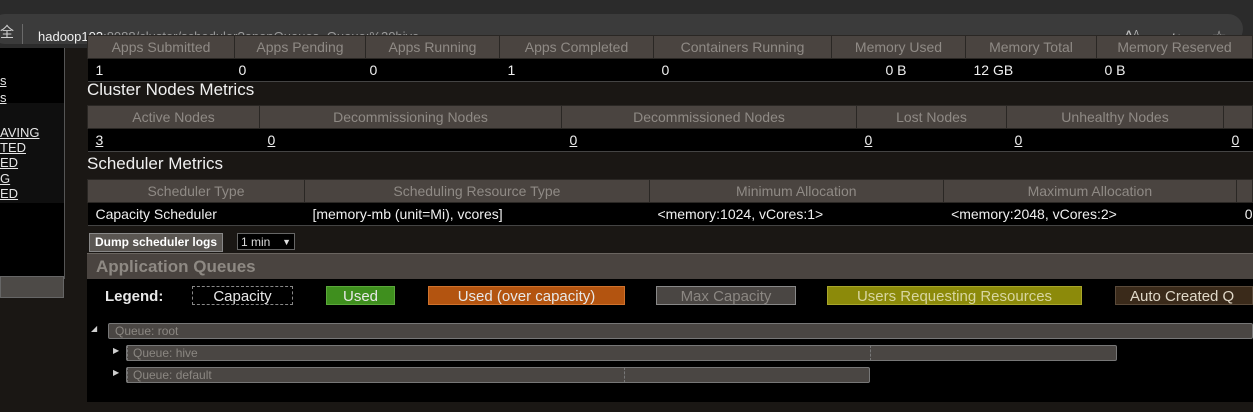 The height and width of the screenshot is (412, 1253). I want to click on queue-default-bar: Queue: default, so click(498, 375).